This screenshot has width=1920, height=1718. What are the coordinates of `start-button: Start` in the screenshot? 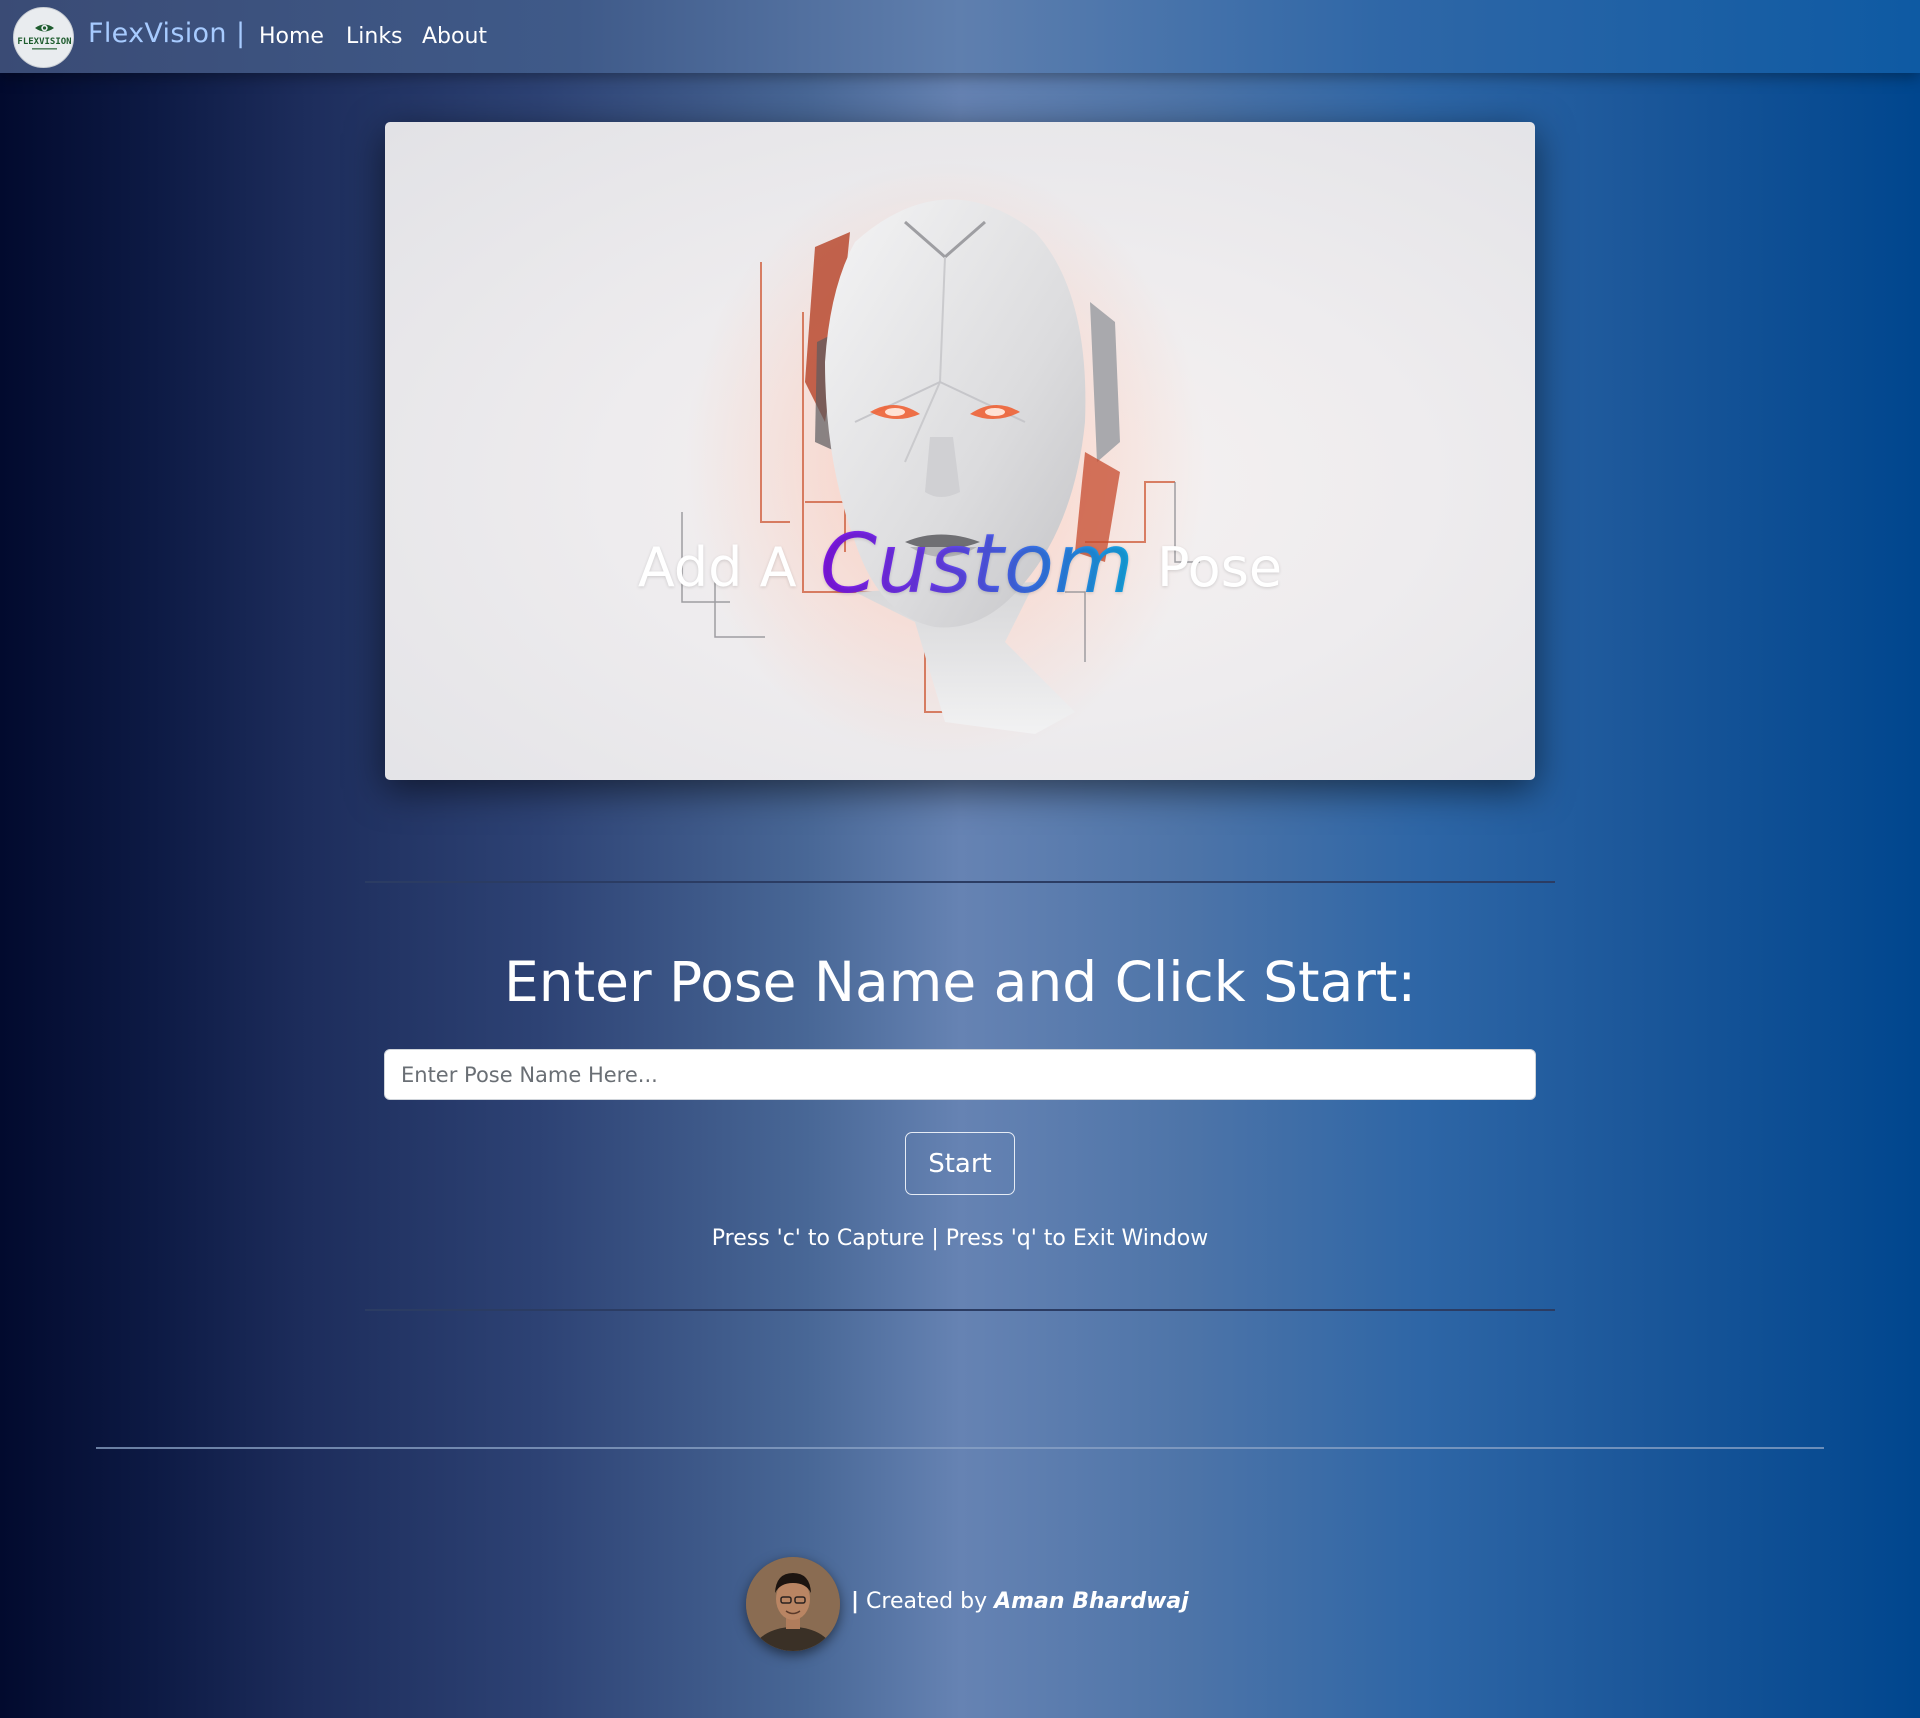 It's located at (960, 1163).